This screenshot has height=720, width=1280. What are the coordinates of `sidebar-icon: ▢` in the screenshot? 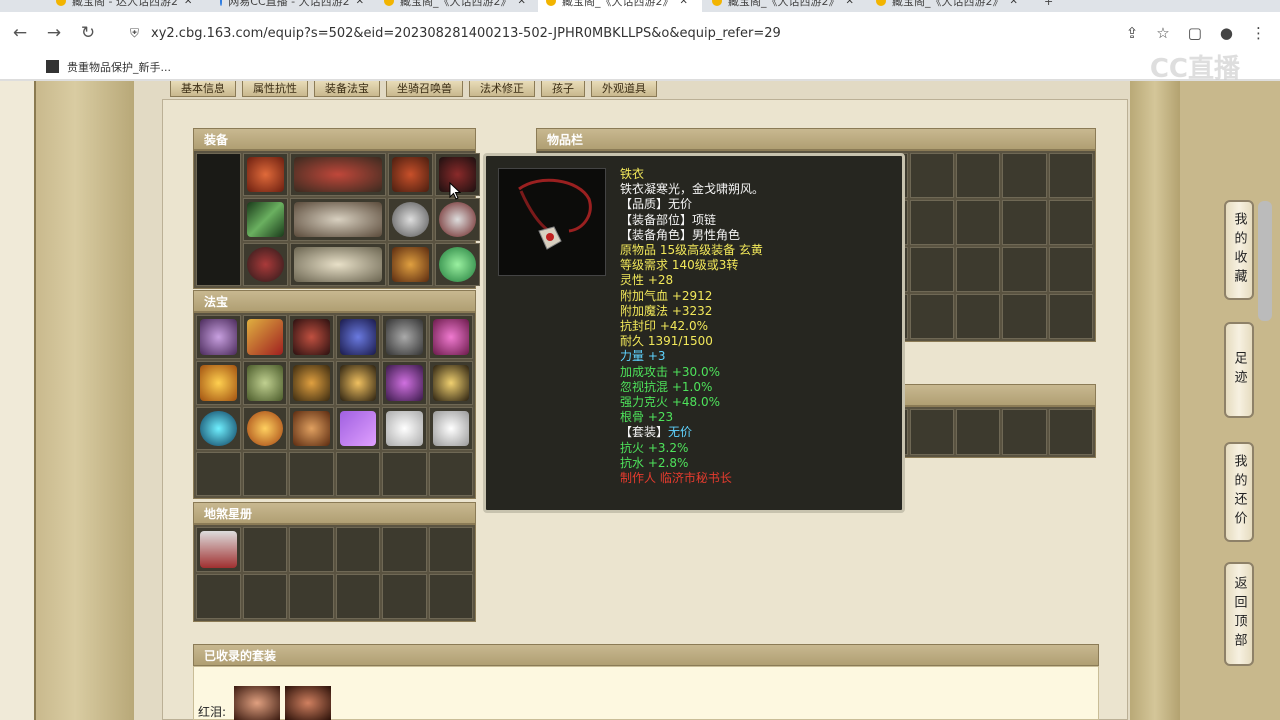 It's located at (1195, 33).